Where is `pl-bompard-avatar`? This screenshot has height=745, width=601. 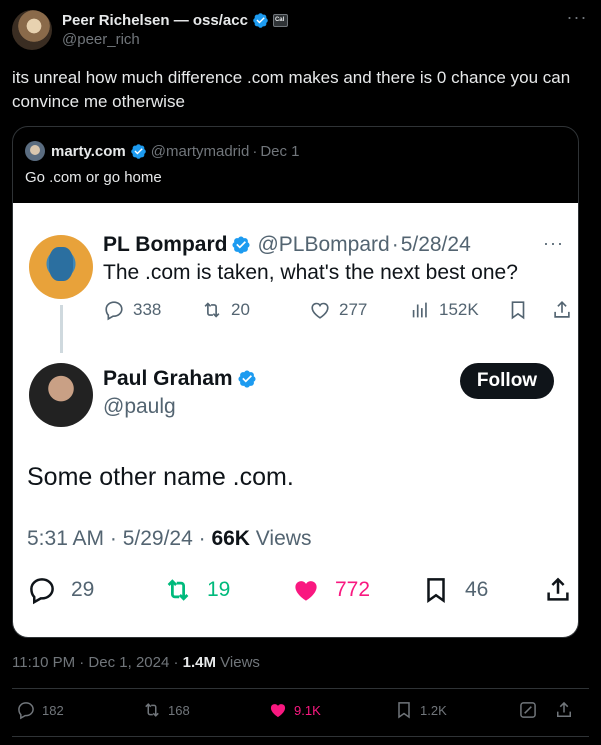
pl-bompard-avatar is located at coordinates (61, 267).